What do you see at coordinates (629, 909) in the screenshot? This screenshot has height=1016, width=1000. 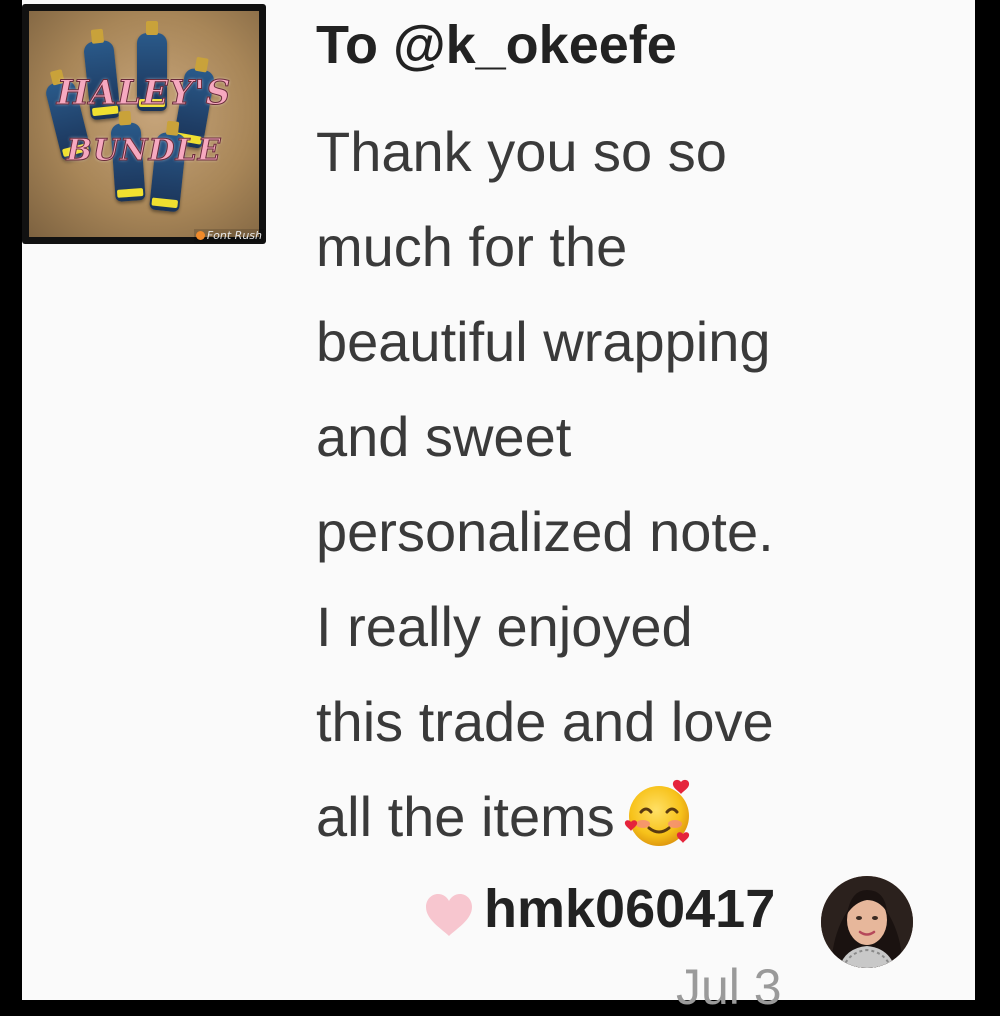 I see `author-username: hmk060417` at bounding box center [629, 909].